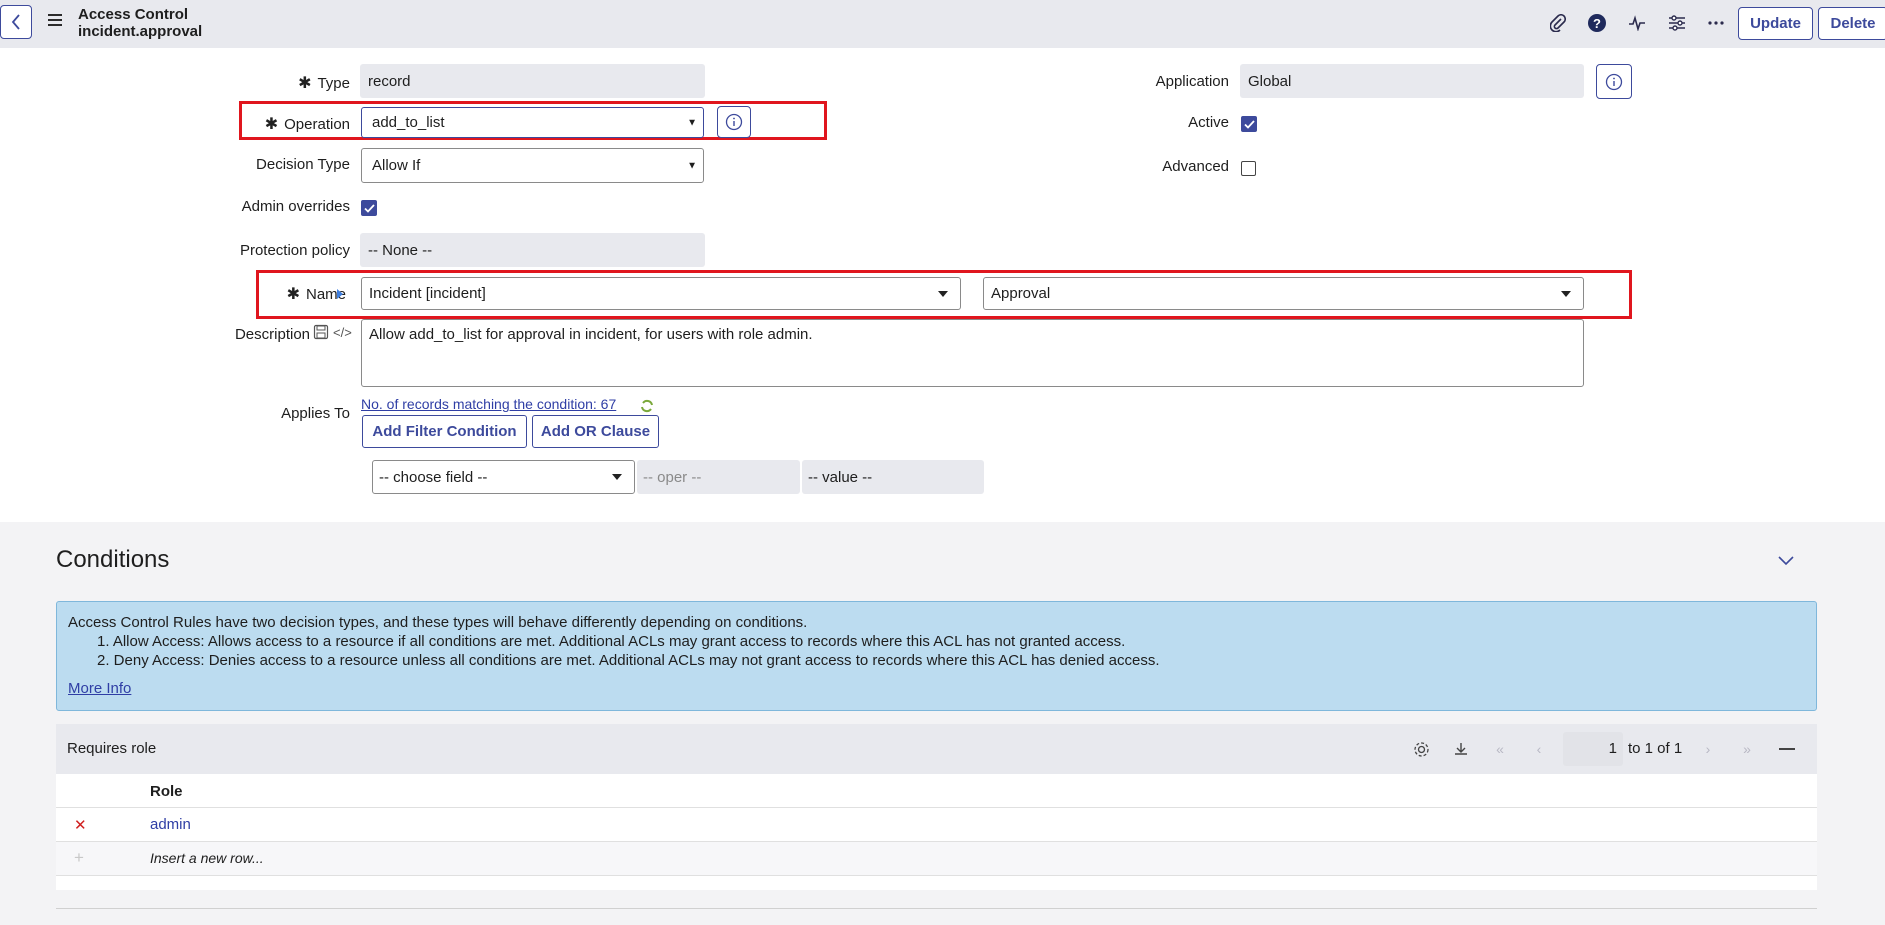  Describe the element at coordinates (532, 250) in the screenshot. I see `protection-policy-field: -- None --` at that location.